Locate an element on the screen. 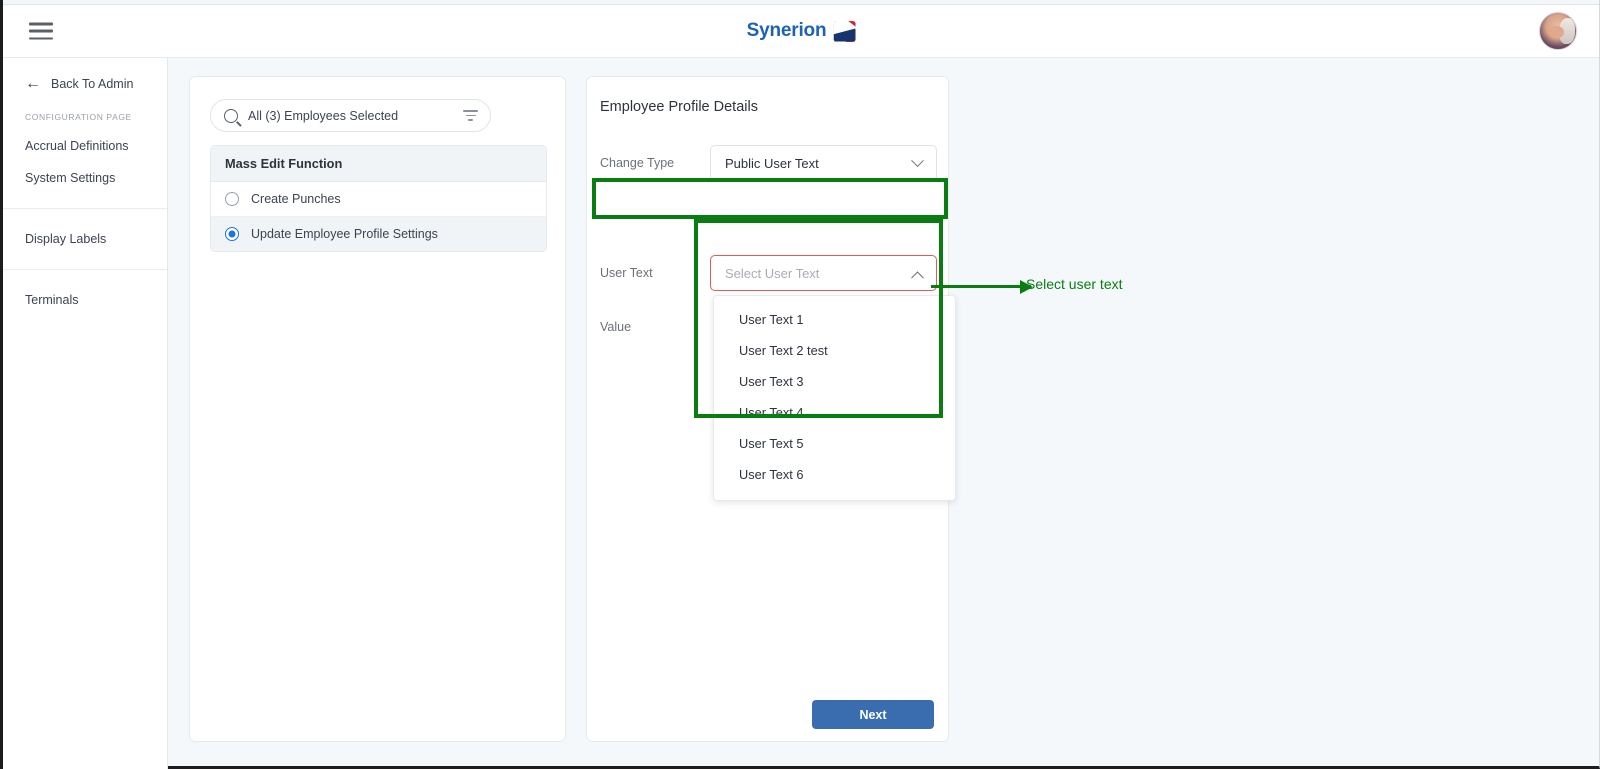 This screenshot has width=1600, height=769. radio-label-update-employee-profile-settings: Update Employee Profile Settings is located at coordinates (344, 234).